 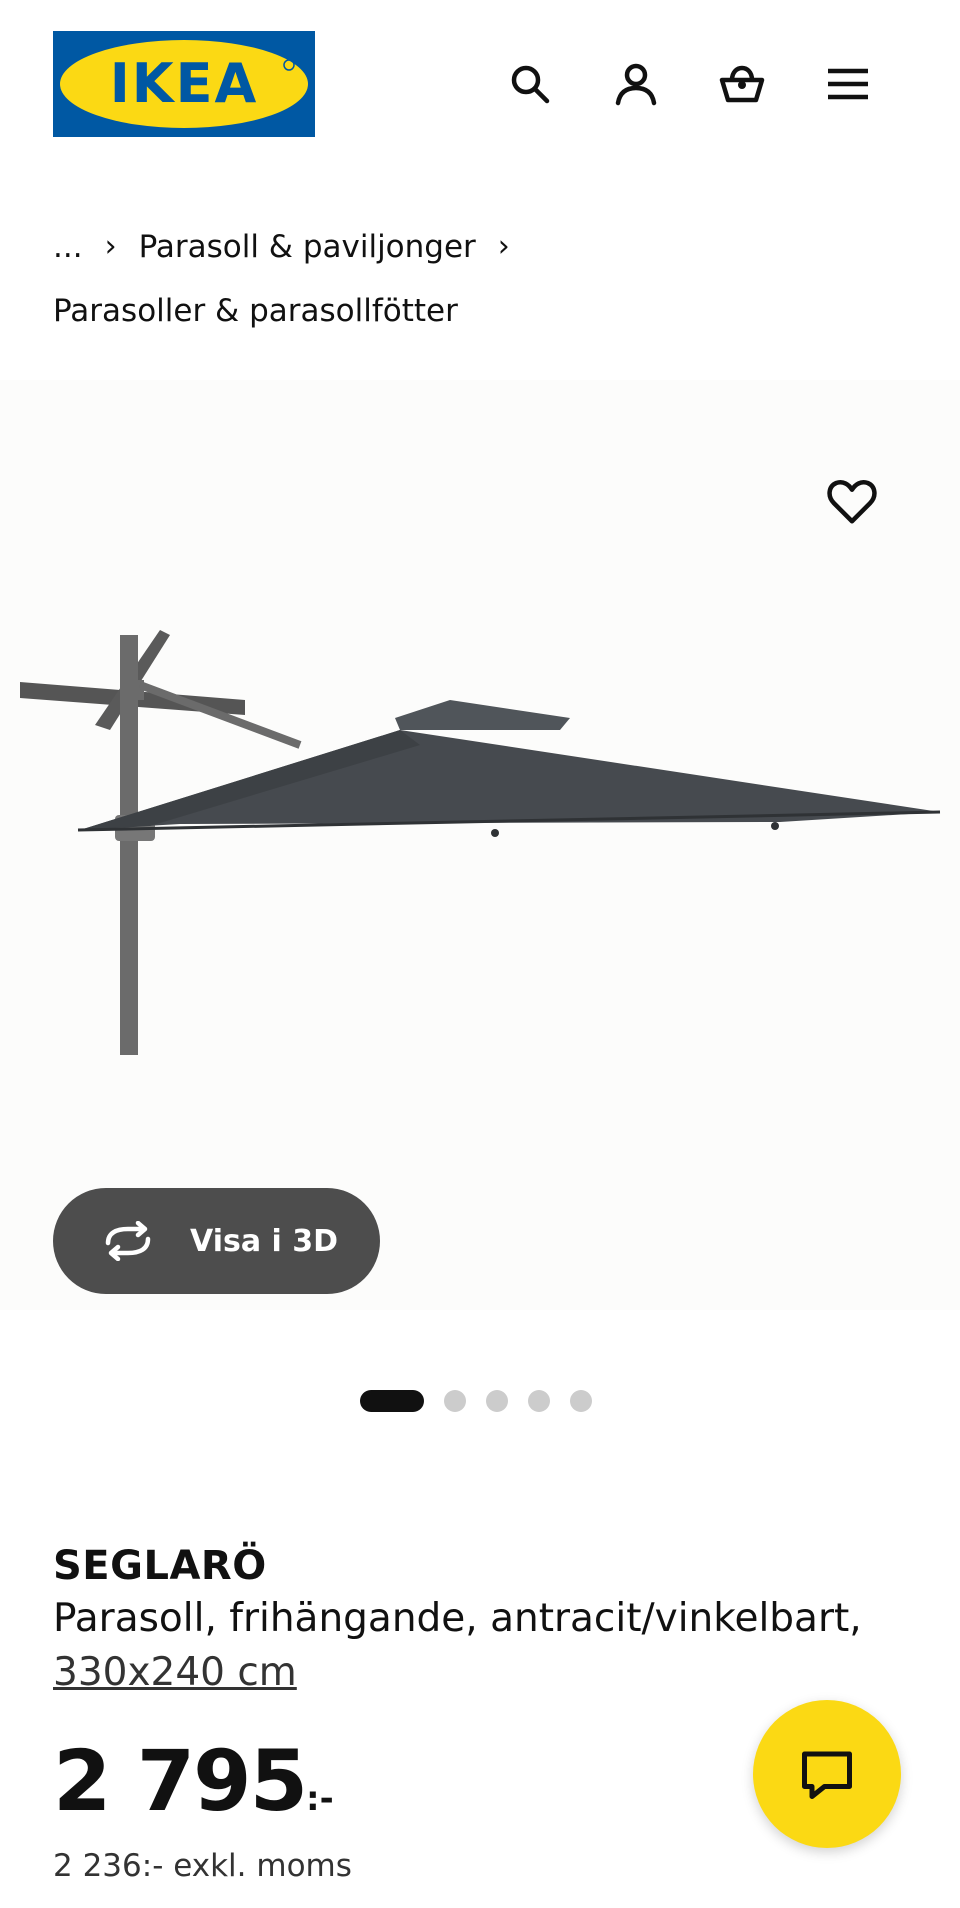 I want to click on price-excl-vat: 2 236:- exkl. moms, so click(x=202, y=1866).